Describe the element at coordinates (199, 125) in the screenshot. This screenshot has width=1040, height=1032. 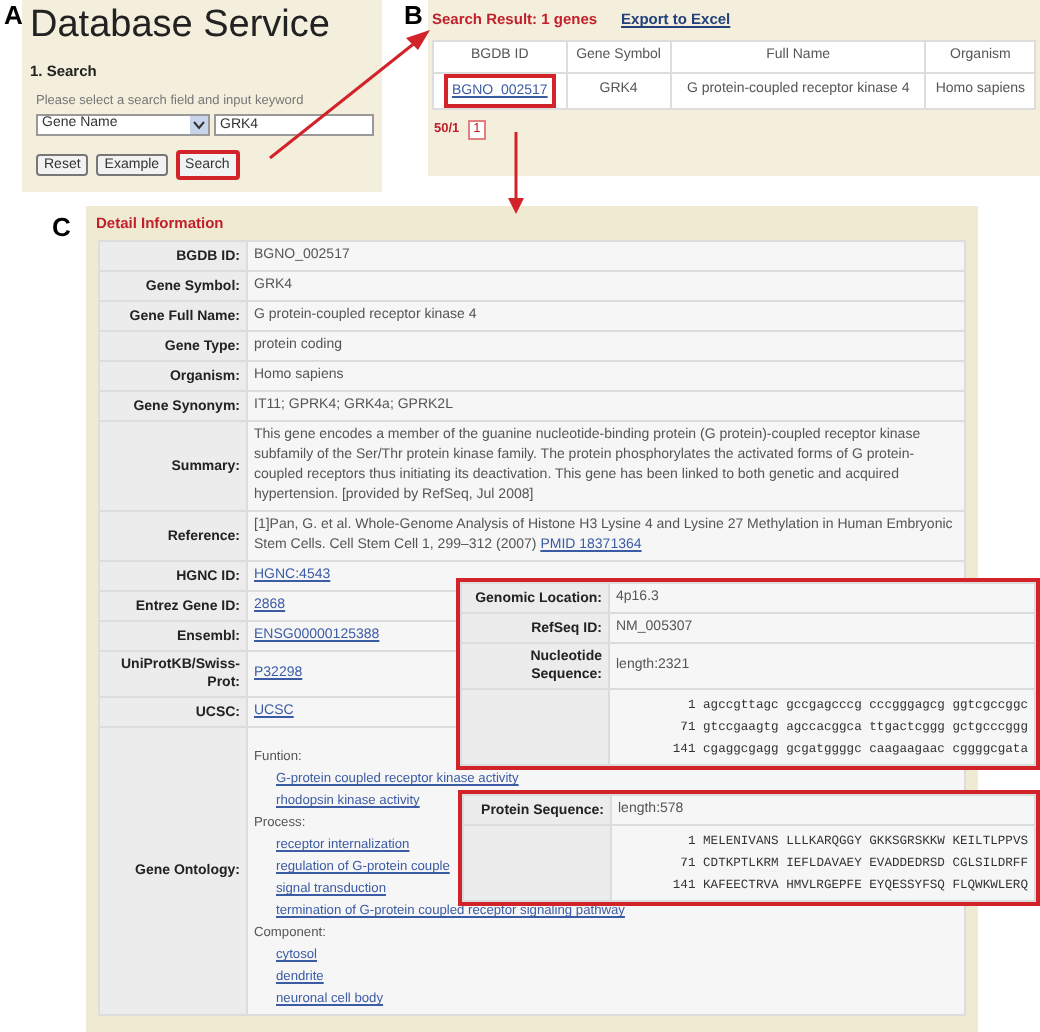
I see `dropdown-icon` at that location.